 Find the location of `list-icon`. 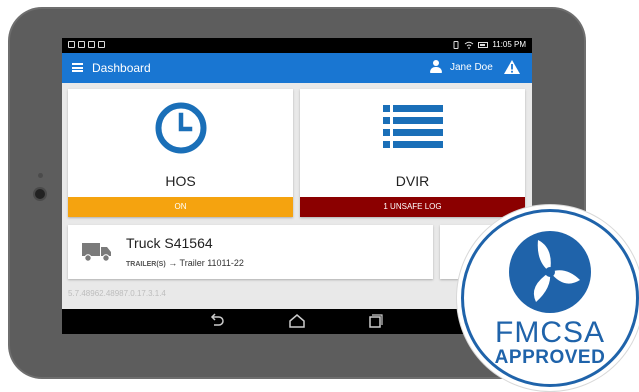

list-icon is located at coordinates (413, 126).